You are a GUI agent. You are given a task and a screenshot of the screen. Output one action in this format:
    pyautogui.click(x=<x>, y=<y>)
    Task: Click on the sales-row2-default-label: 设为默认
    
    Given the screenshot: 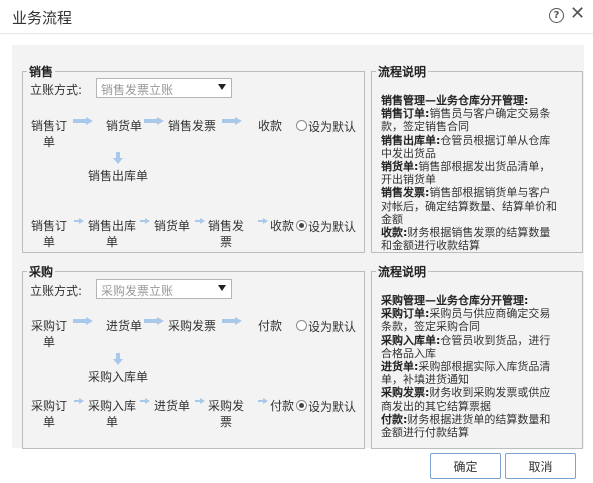 What is the action you would take?
    pyautogui.click(x=332, y=226)
    